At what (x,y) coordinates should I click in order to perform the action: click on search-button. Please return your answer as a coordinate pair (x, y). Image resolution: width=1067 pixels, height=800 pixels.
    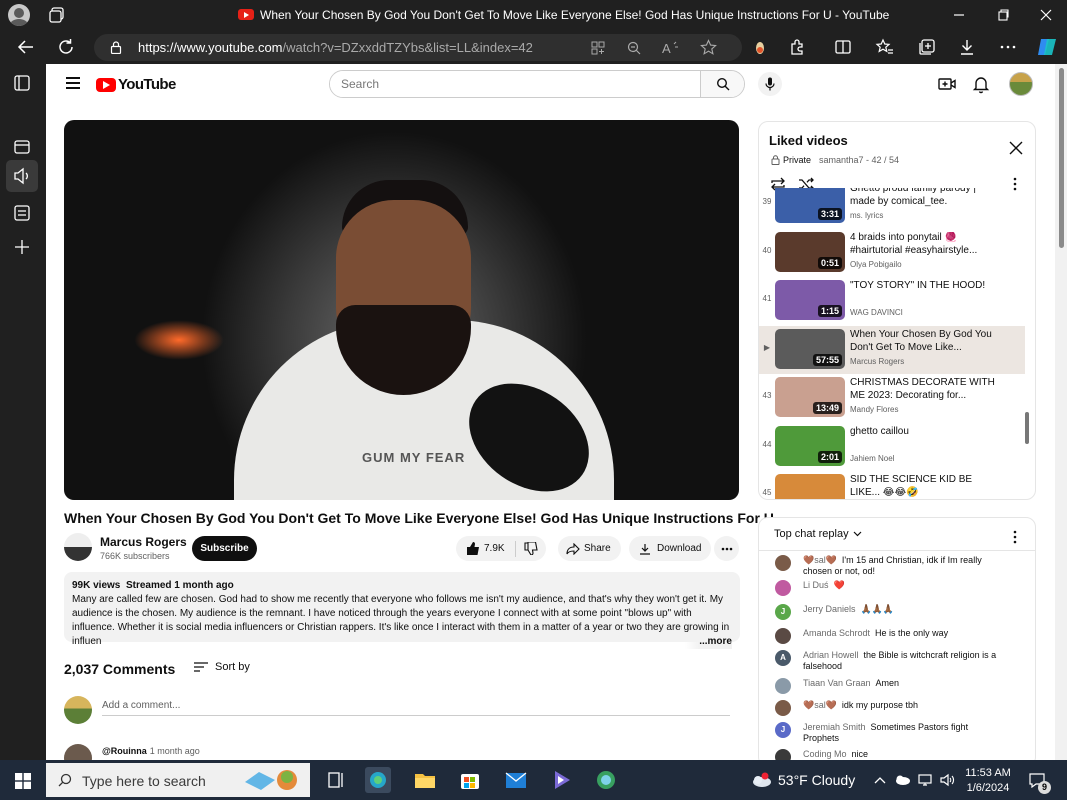
    Looking at the image, I should click on (722, 84).